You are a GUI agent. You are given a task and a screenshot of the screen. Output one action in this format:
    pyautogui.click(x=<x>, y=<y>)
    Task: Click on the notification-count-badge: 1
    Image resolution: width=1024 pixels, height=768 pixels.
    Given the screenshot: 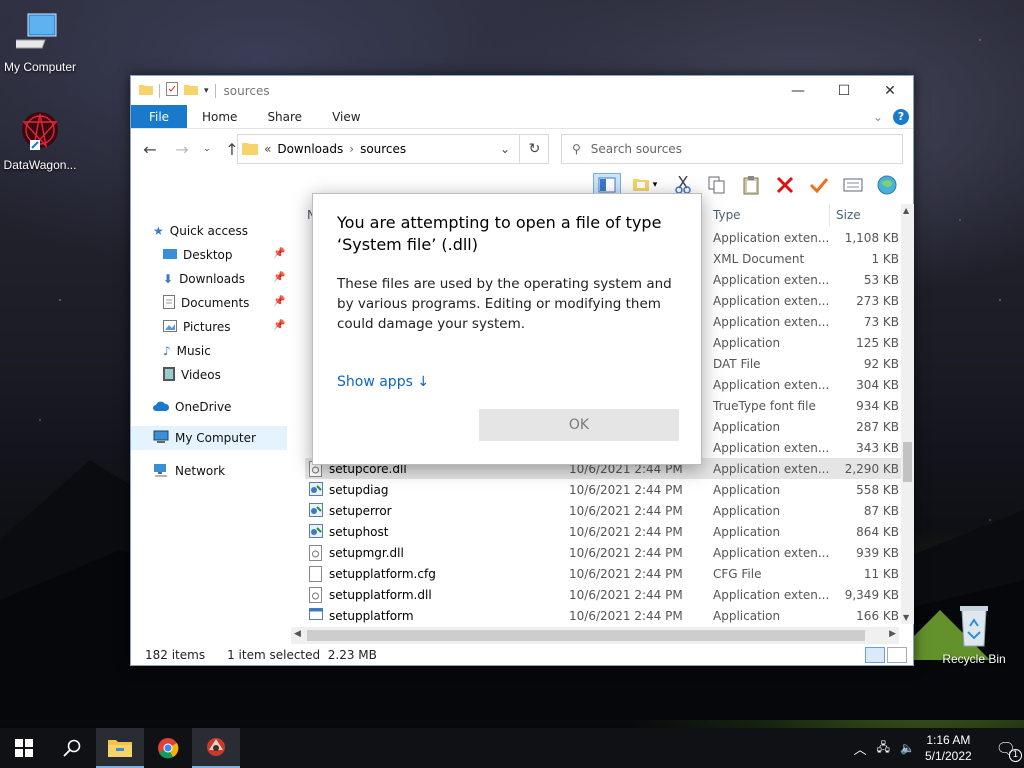 What is the action you would take?
    pyautogui.click(x=1015, y=755)
    